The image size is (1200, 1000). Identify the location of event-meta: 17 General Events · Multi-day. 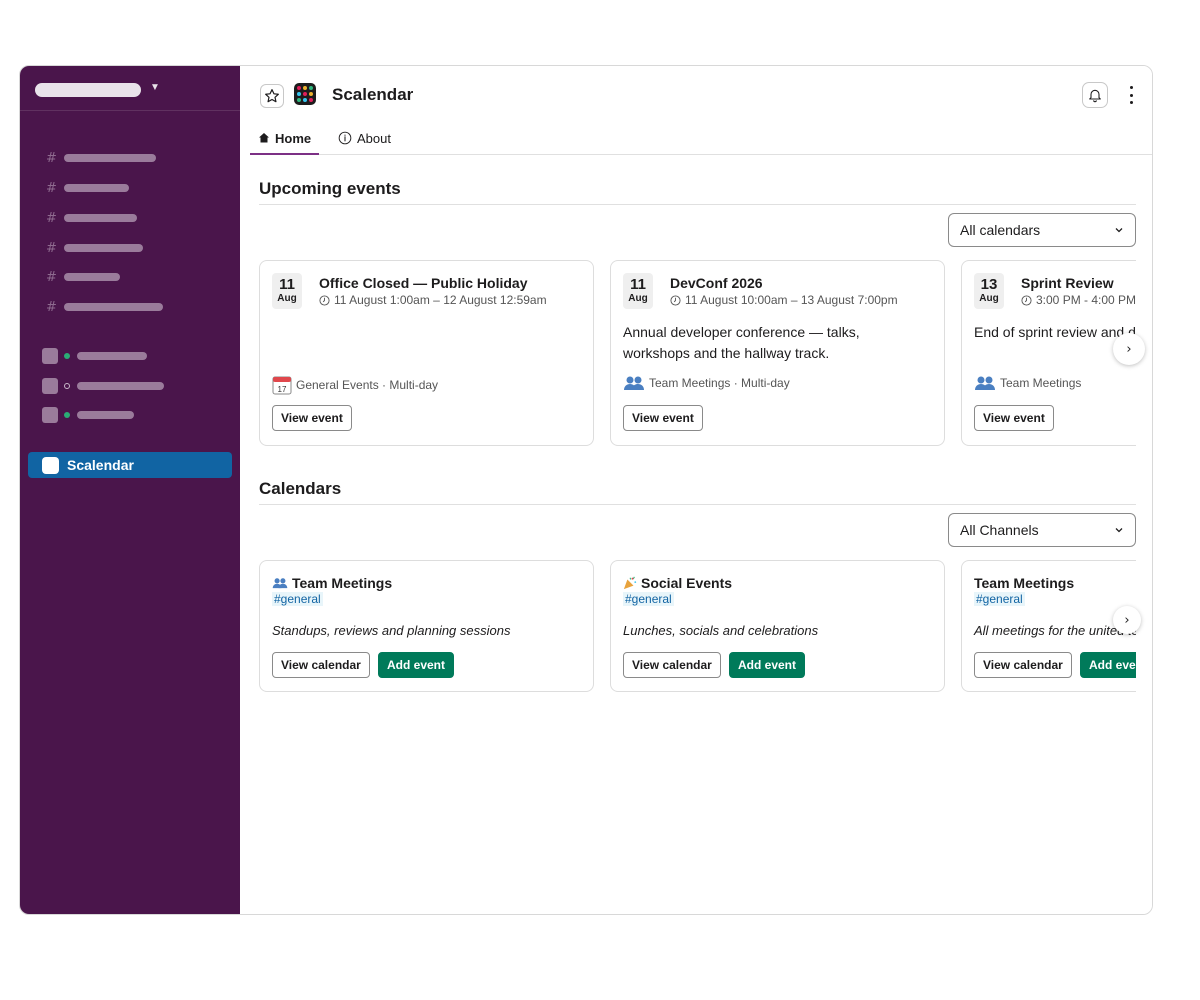
(355, 385).